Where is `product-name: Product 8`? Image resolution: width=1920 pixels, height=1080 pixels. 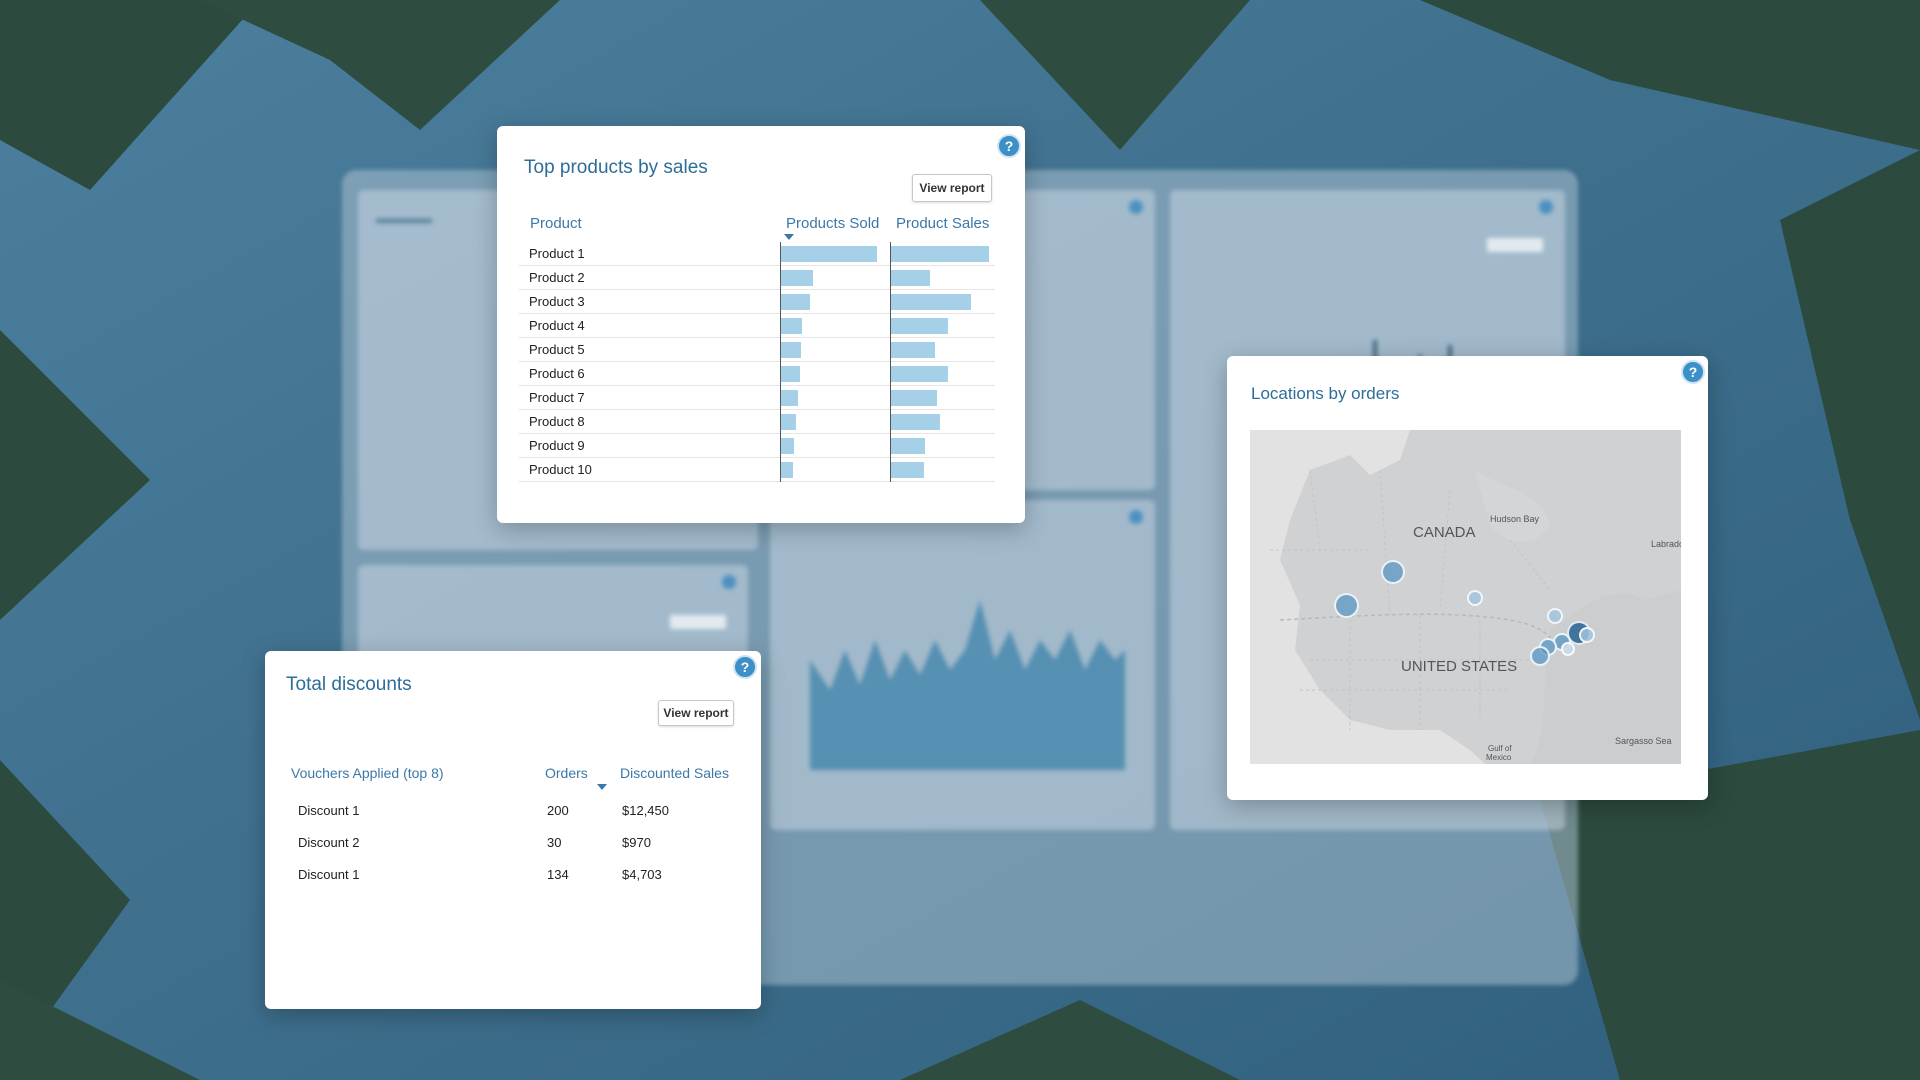 product-name: Product 8 is located at coordinates (557, 421).